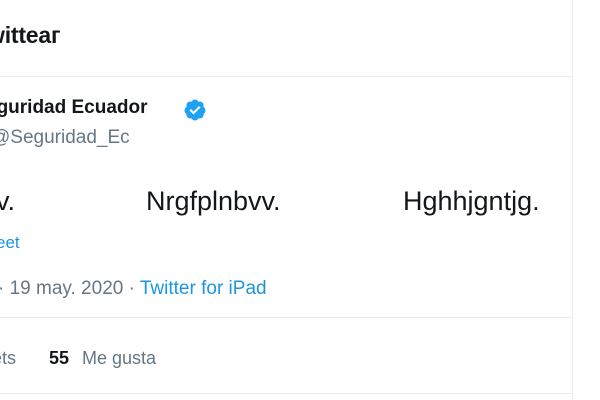  Describe the element at coordinates (203, 288) in the screenshot. I see `tweet-source-link: Twitter for iPad` at that location.